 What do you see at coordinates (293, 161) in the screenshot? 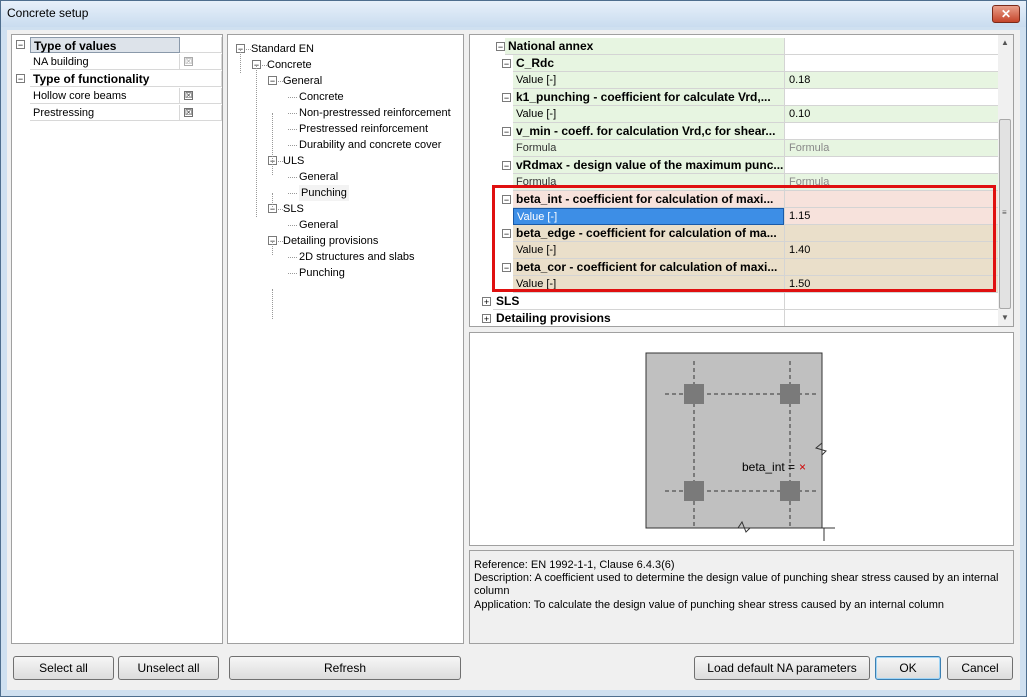
I see `tree-node: ULS` at bounding box center [293, 161].